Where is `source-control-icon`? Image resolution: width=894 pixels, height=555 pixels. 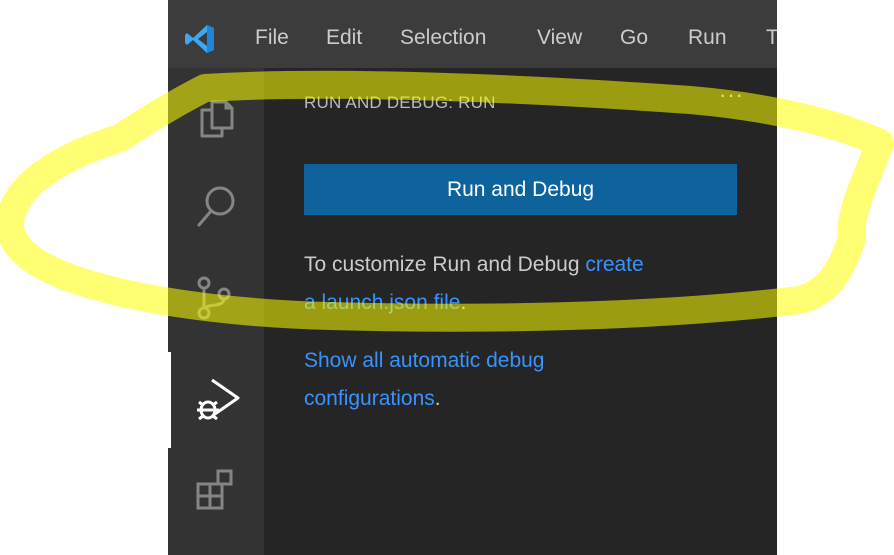
source-control-icon is located at coordinates (214, 298).